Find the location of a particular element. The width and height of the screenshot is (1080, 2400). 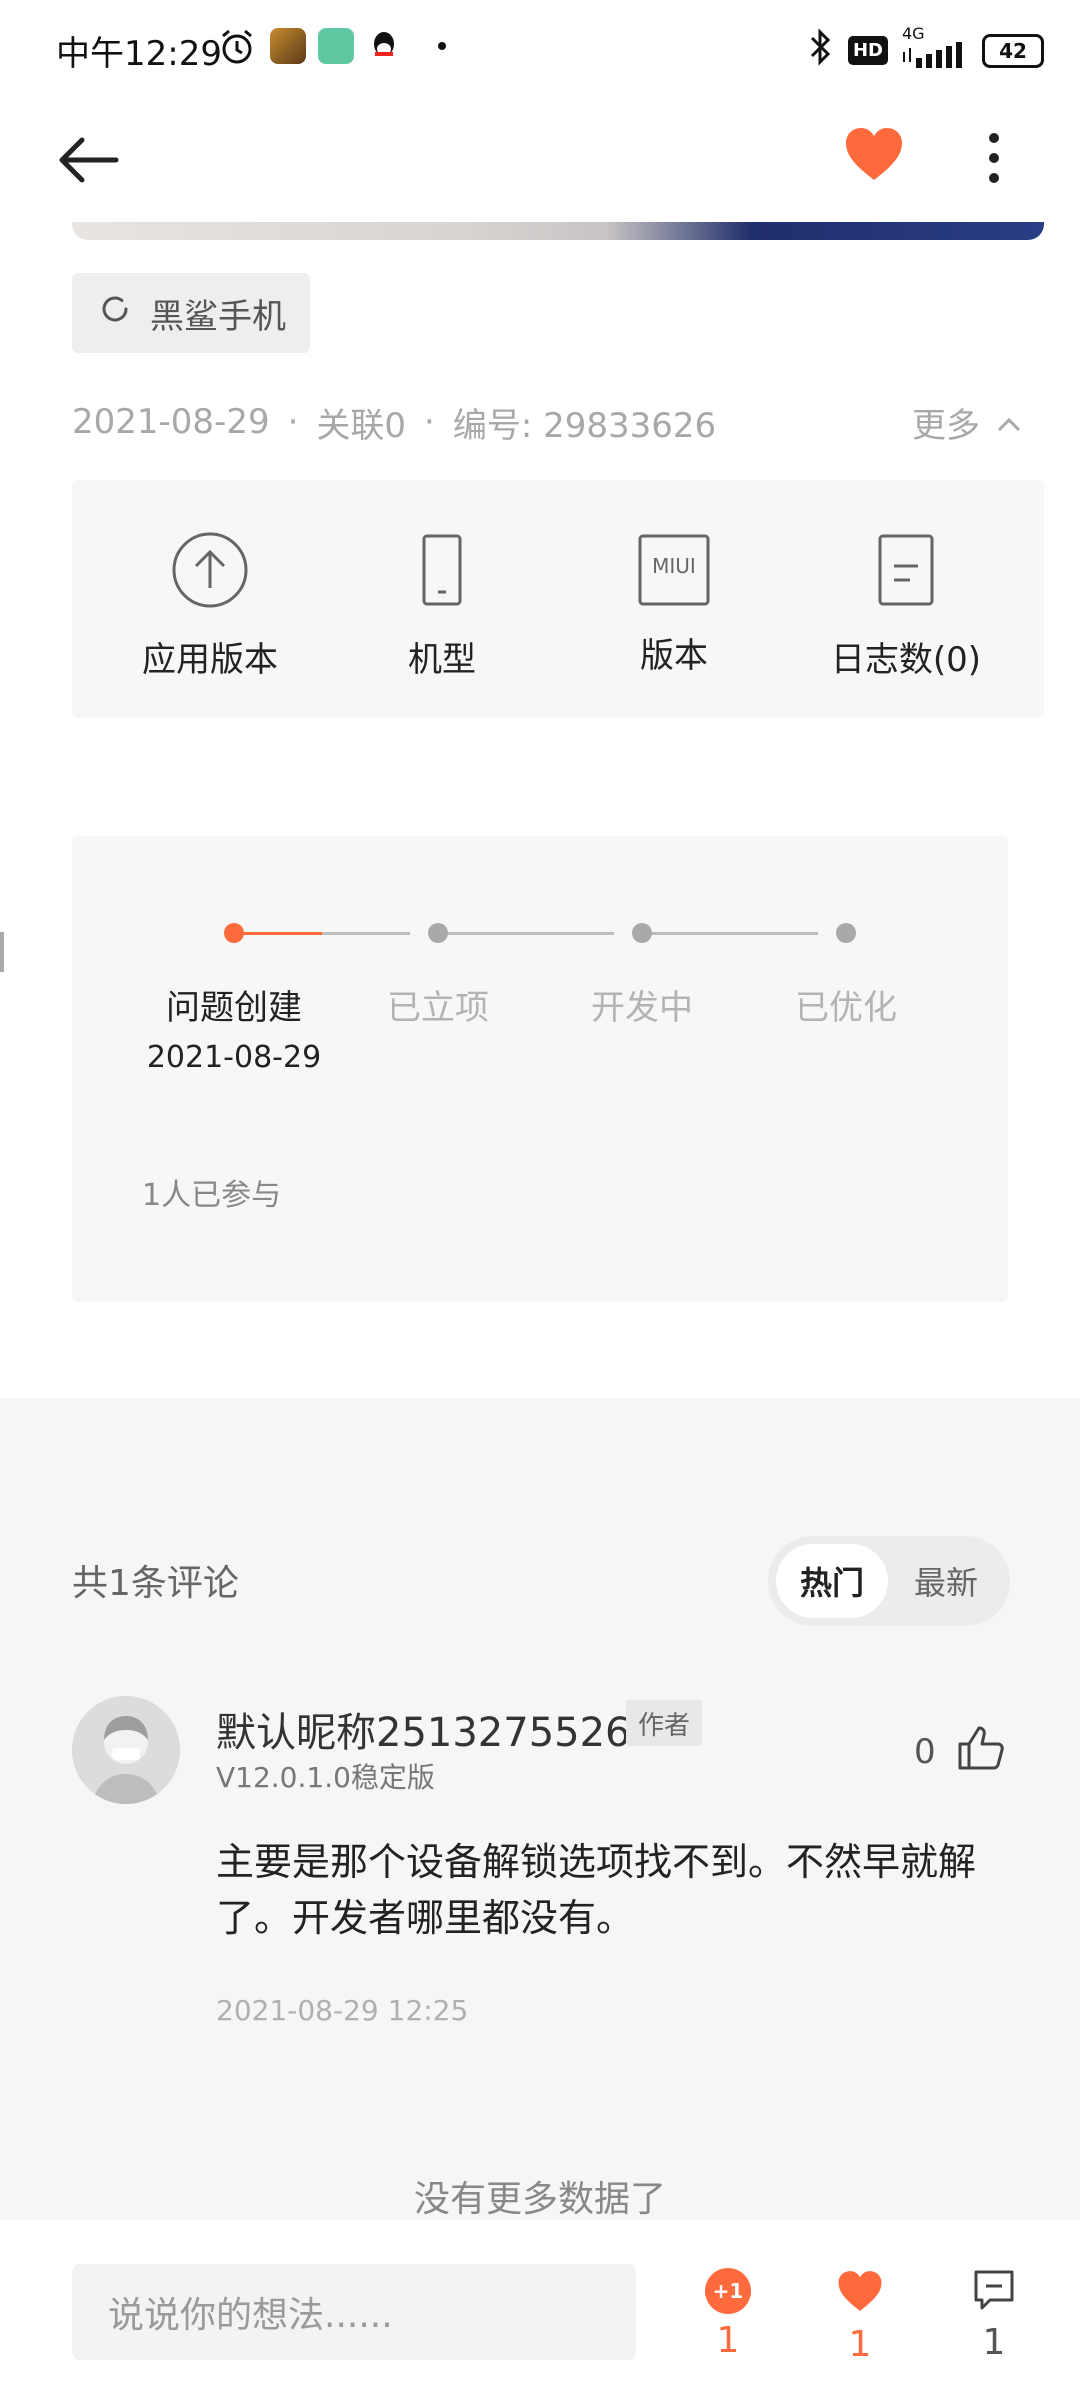

battery-indicator: 42 is located at coordinates (1013, 50).